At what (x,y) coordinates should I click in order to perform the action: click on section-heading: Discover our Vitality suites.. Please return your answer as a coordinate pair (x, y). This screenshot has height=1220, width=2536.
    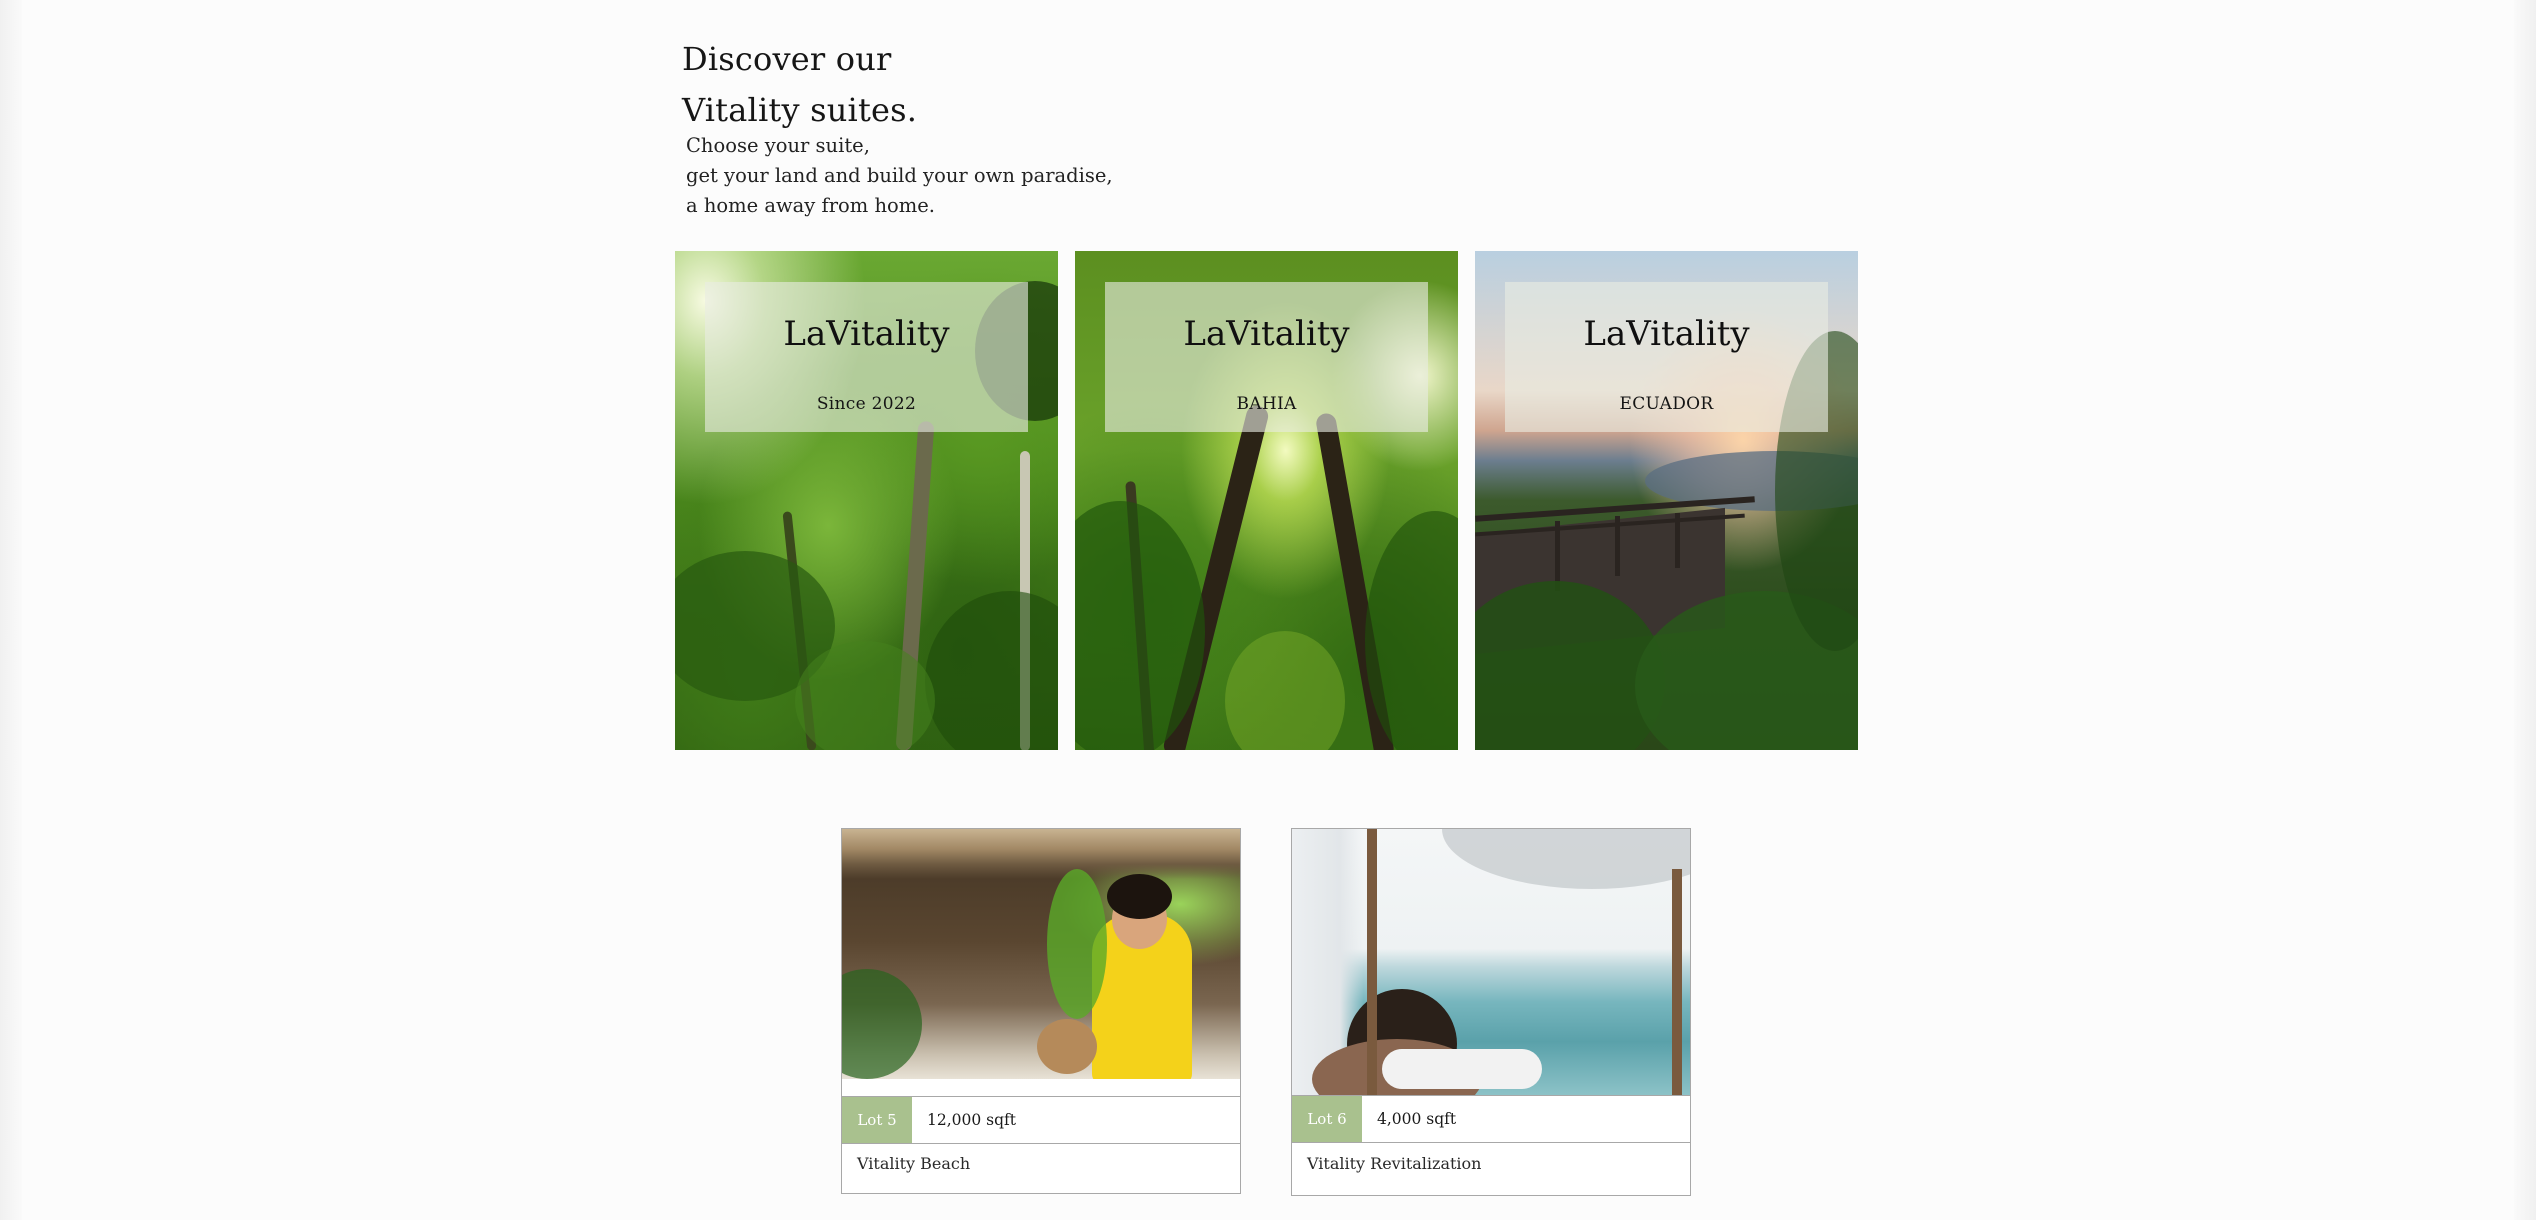
    Looking at the image, I should click on (799, 85).